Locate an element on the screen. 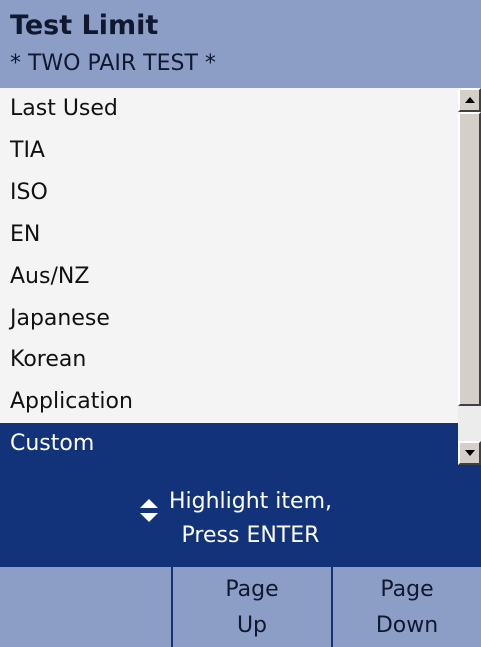  page-up-button: Page Up is located at coordinates (251, 607).